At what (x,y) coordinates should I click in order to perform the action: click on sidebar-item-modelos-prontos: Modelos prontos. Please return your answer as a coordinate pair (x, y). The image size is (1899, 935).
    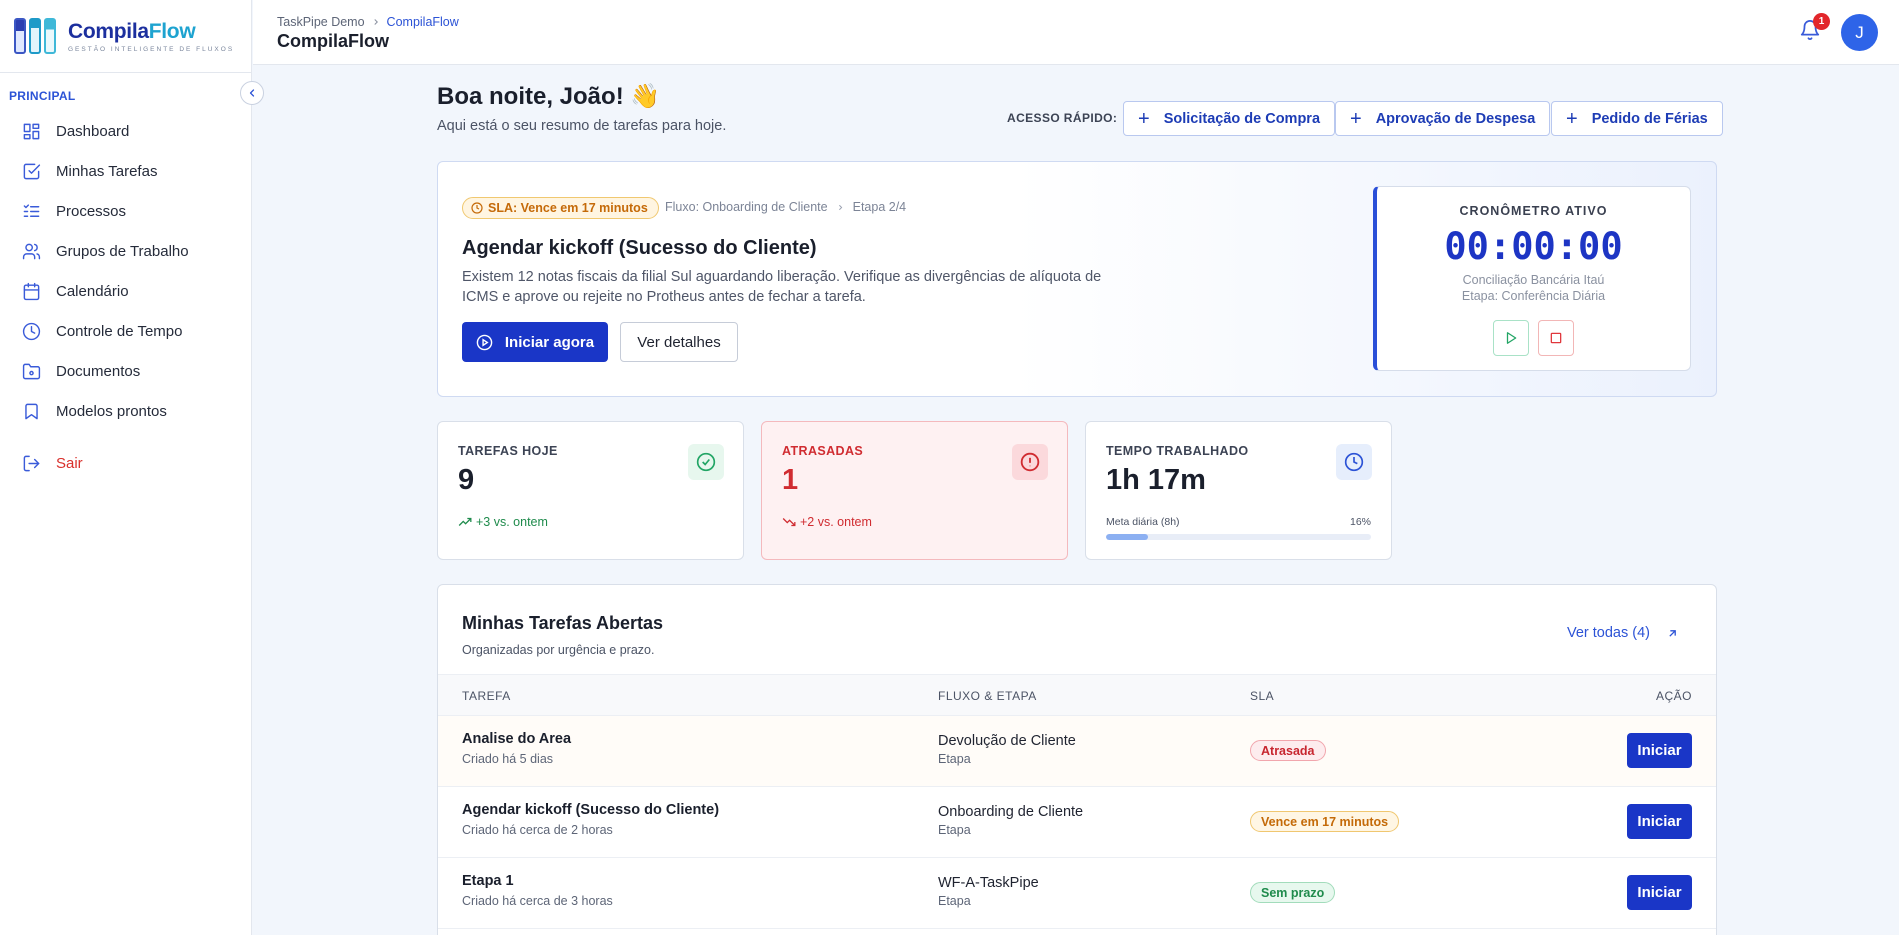
    Looking at the image, I should click on (125, 411).